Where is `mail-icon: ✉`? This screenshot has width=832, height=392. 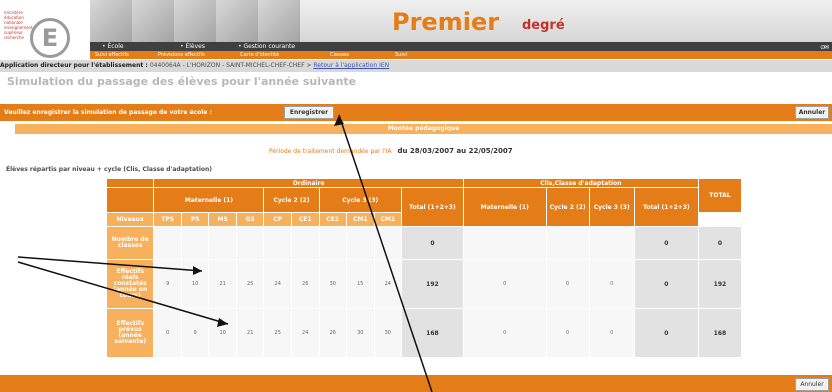
mail-icon: ✉ is located at coordinates (826, 47).